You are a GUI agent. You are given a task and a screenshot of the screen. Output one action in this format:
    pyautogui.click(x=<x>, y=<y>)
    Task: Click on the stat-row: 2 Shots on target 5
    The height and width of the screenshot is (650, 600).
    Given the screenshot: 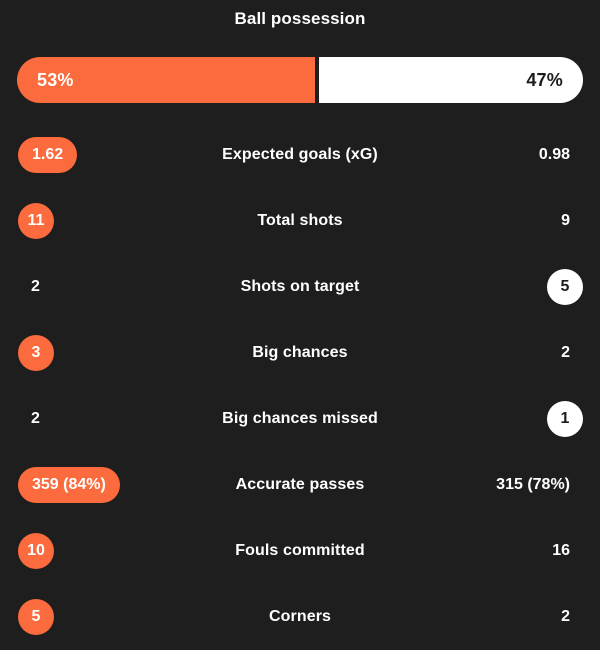 What is the action you would take?
    pyautogui.click(x=300, y=287)
    